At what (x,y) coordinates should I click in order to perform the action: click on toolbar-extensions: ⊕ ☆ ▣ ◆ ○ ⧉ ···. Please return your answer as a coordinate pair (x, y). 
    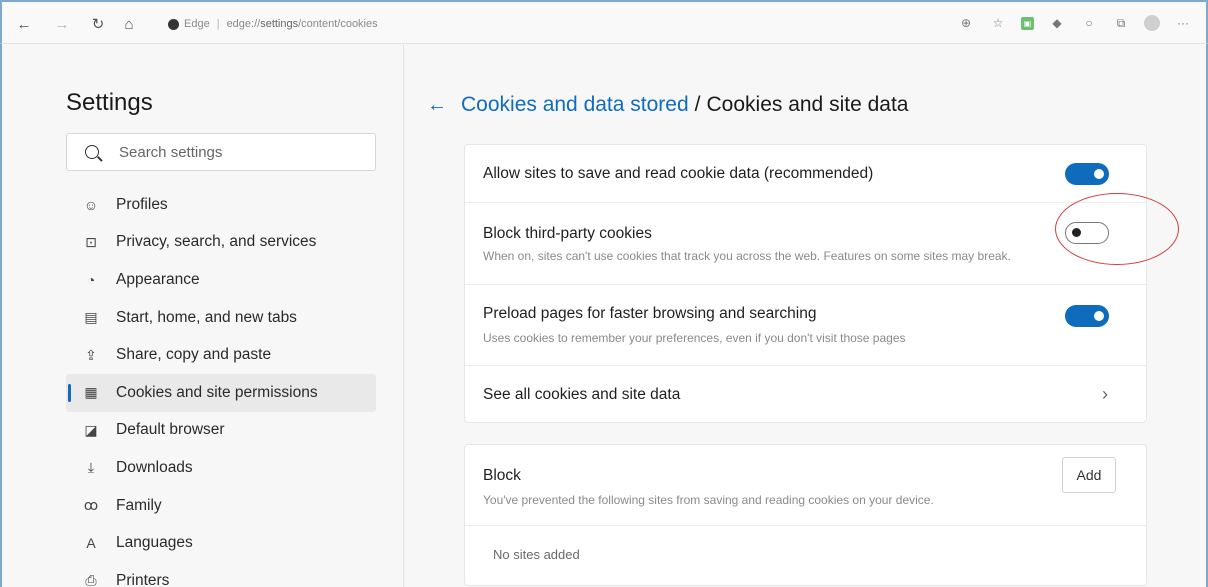
    Looking at the image, I should click on (1074, 23).